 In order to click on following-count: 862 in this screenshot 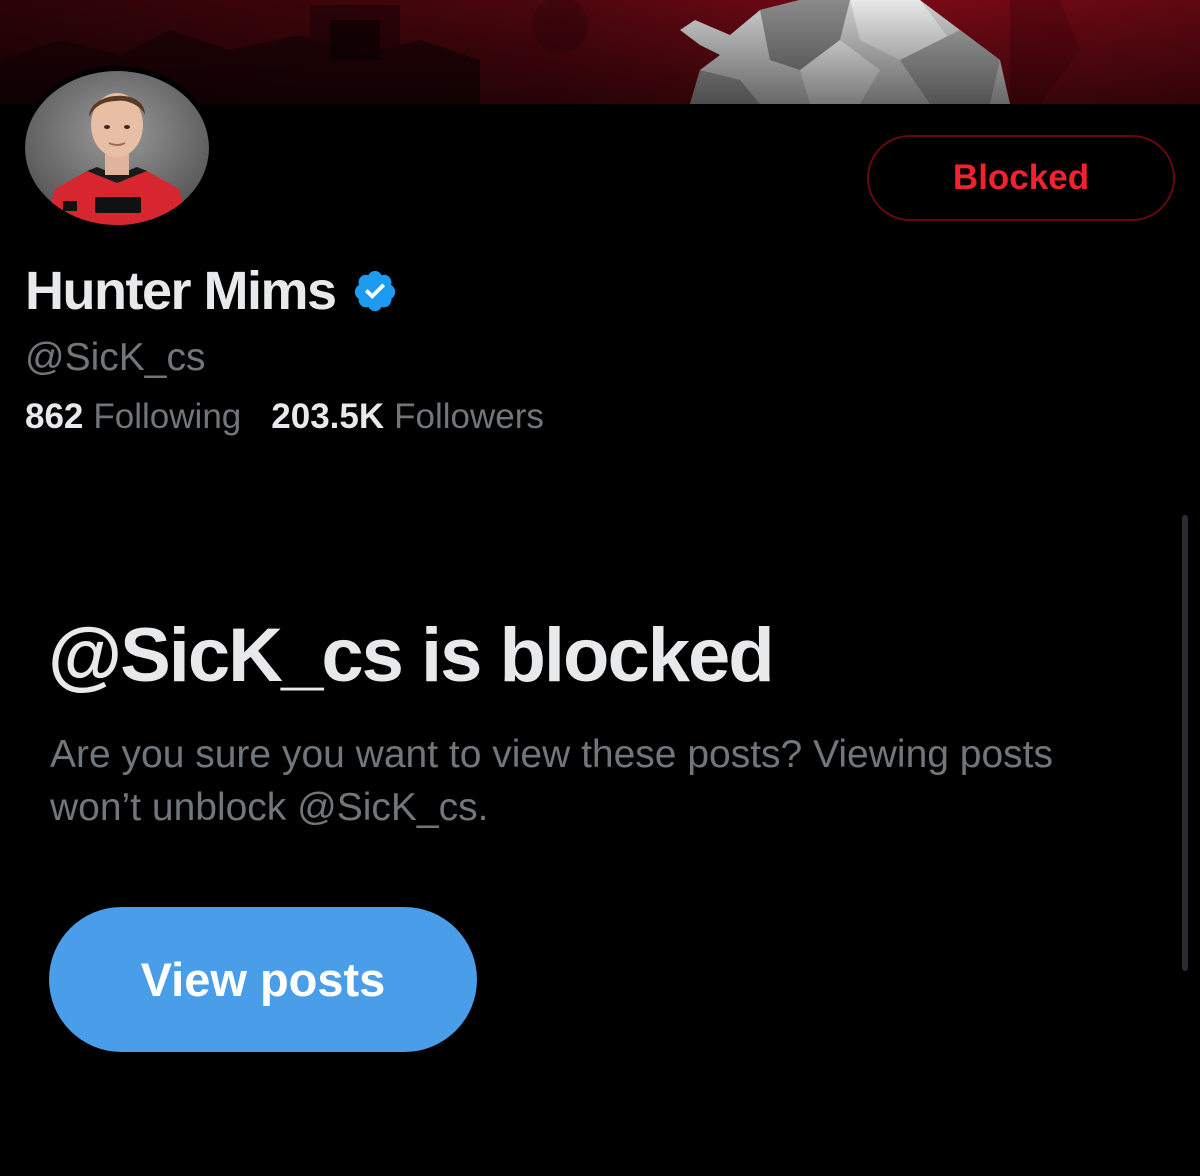, I will do `click(54, 416)`.